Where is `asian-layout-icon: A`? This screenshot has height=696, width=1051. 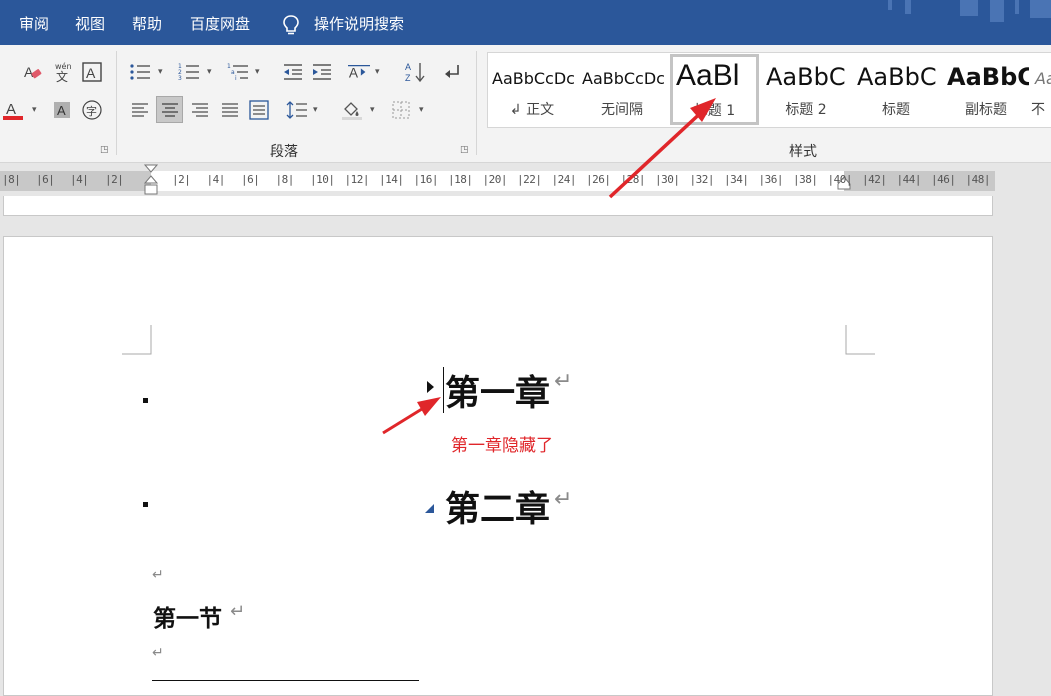
asian-layout-icon: A is located at coordinates (359, 72).